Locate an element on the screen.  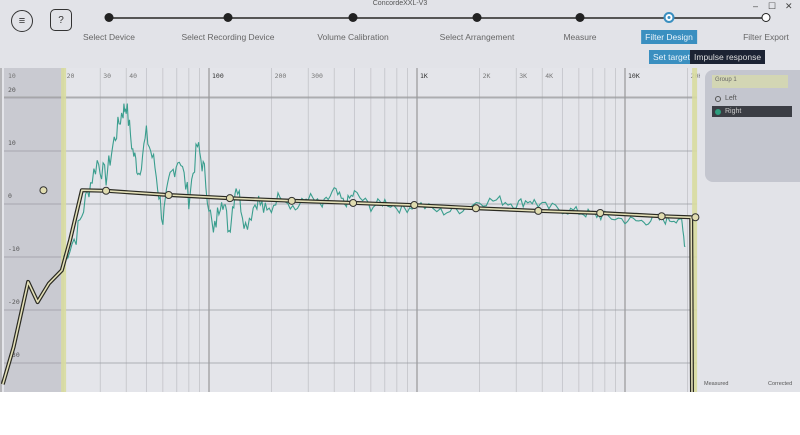
y-tick-label: 0 is located at coordinates (10, 196).